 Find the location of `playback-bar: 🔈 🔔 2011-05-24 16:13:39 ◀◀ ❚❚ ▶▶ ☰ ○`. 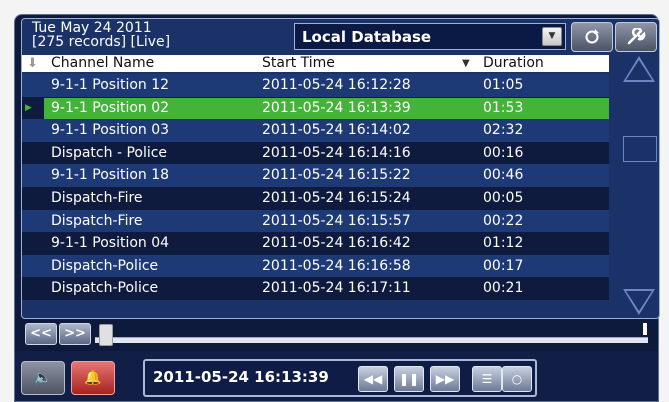

playback-bar: 🔈 🔔 2011-05-24 16:13:39 ◀◀ ❚❚ ▶▶ ☰ ○ is located at coordinates (336, 376).